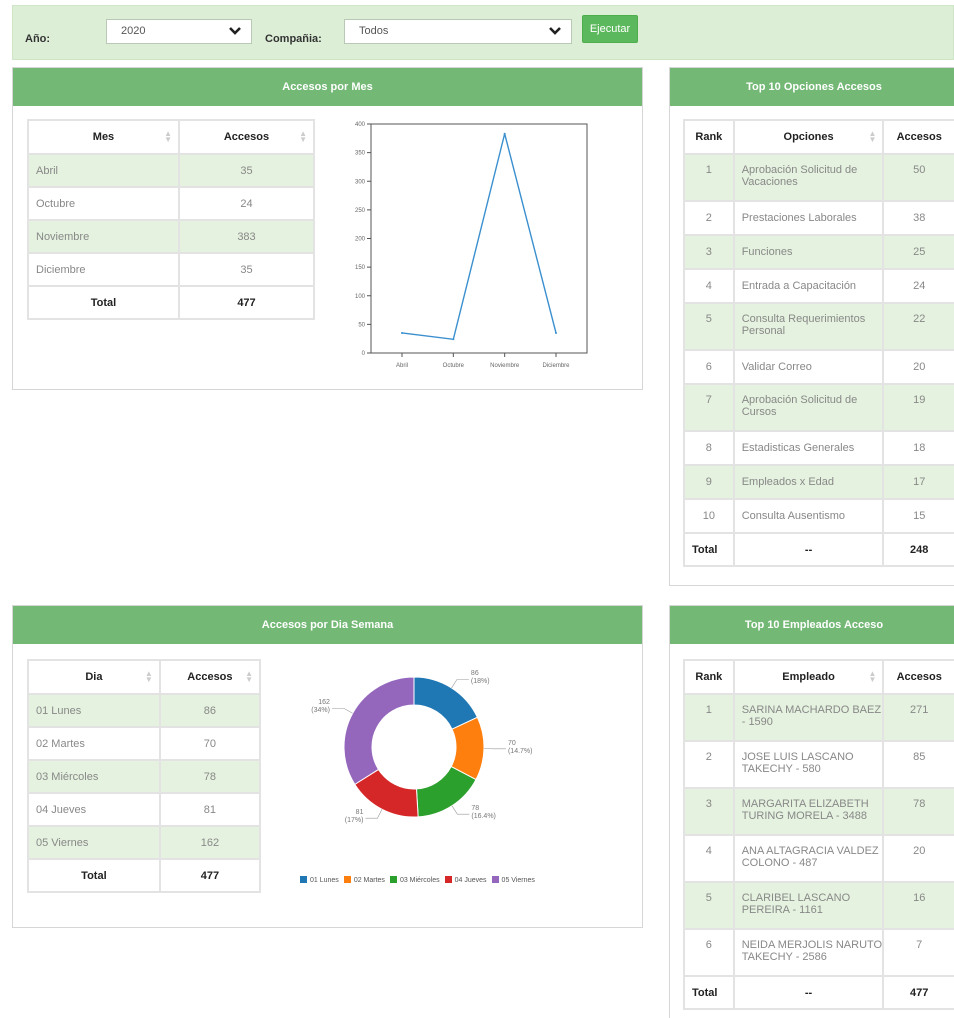  I want to click on y-tick-label: 250, so click(360, 211).